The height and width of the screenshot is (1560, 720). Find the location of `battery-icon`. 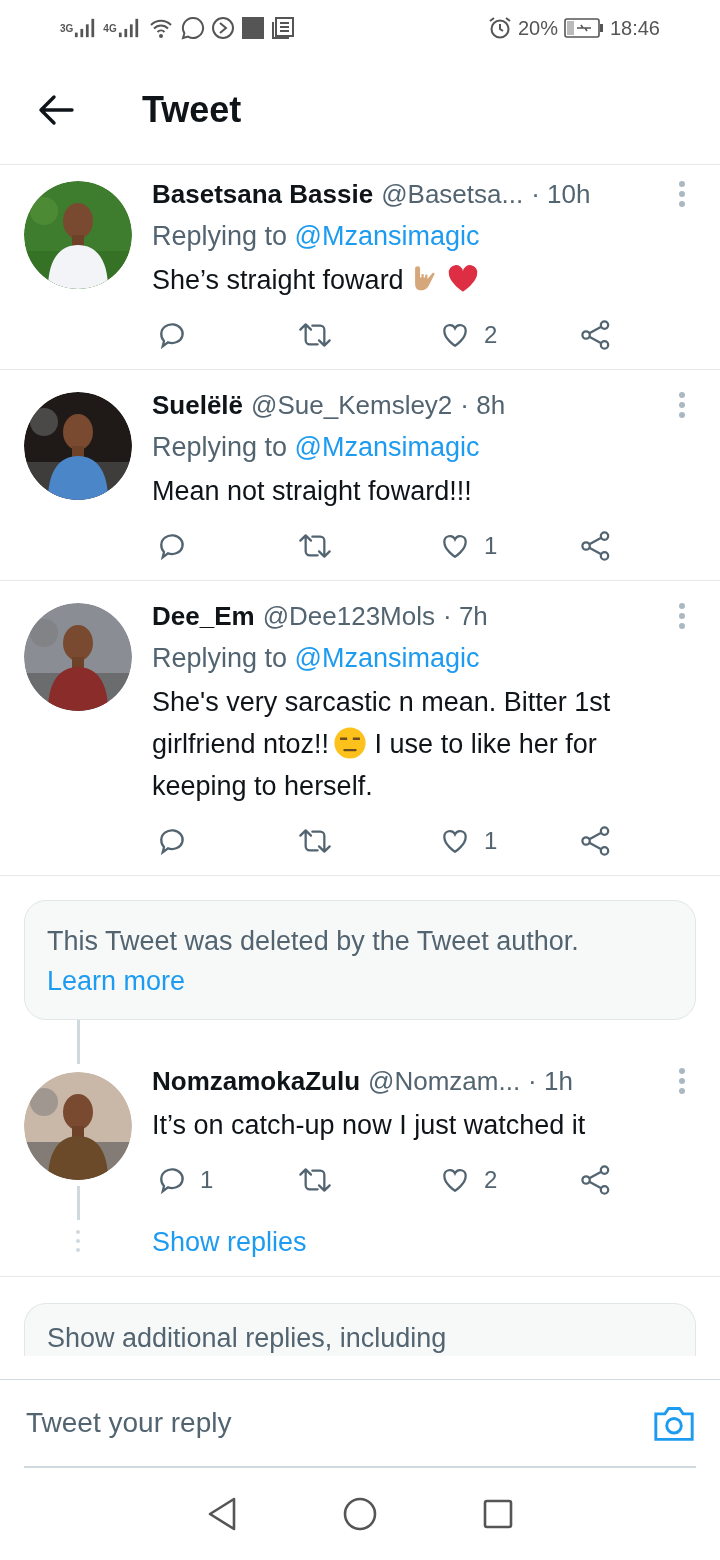

battery-icon is located at coordinates (583, 28).